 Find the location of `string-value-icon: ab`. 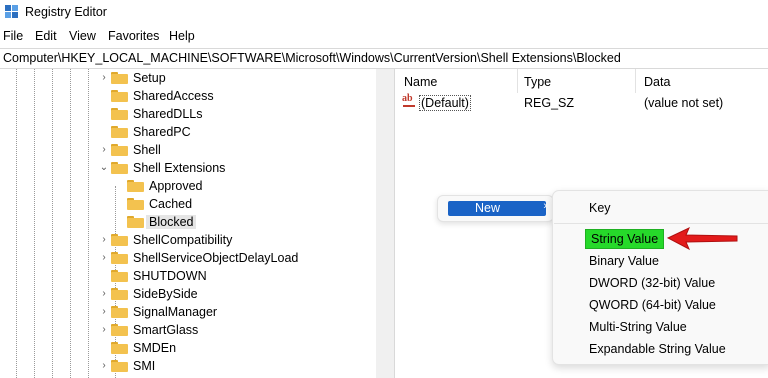

string-value-icon: ab is located at coordinates (409, 101).